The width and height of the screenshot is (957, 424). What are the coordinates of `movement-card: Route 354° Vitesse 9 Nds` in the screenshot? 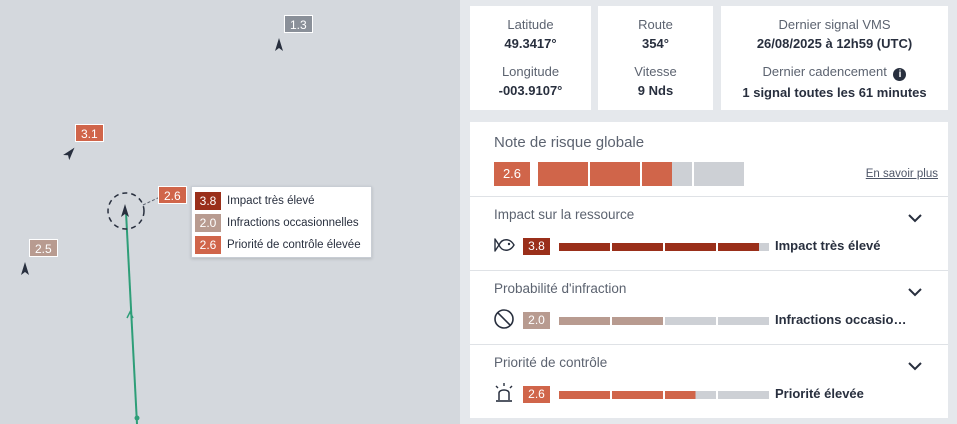 It's located at (655, 58).